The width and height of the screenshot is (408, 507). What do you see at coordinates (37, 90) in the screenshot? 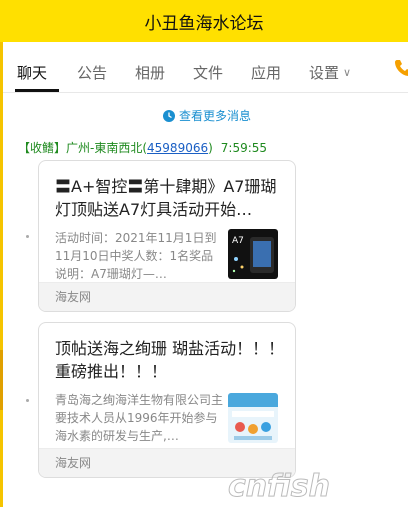
I see `active-tab-indicator` at bounding box center [37, 90].